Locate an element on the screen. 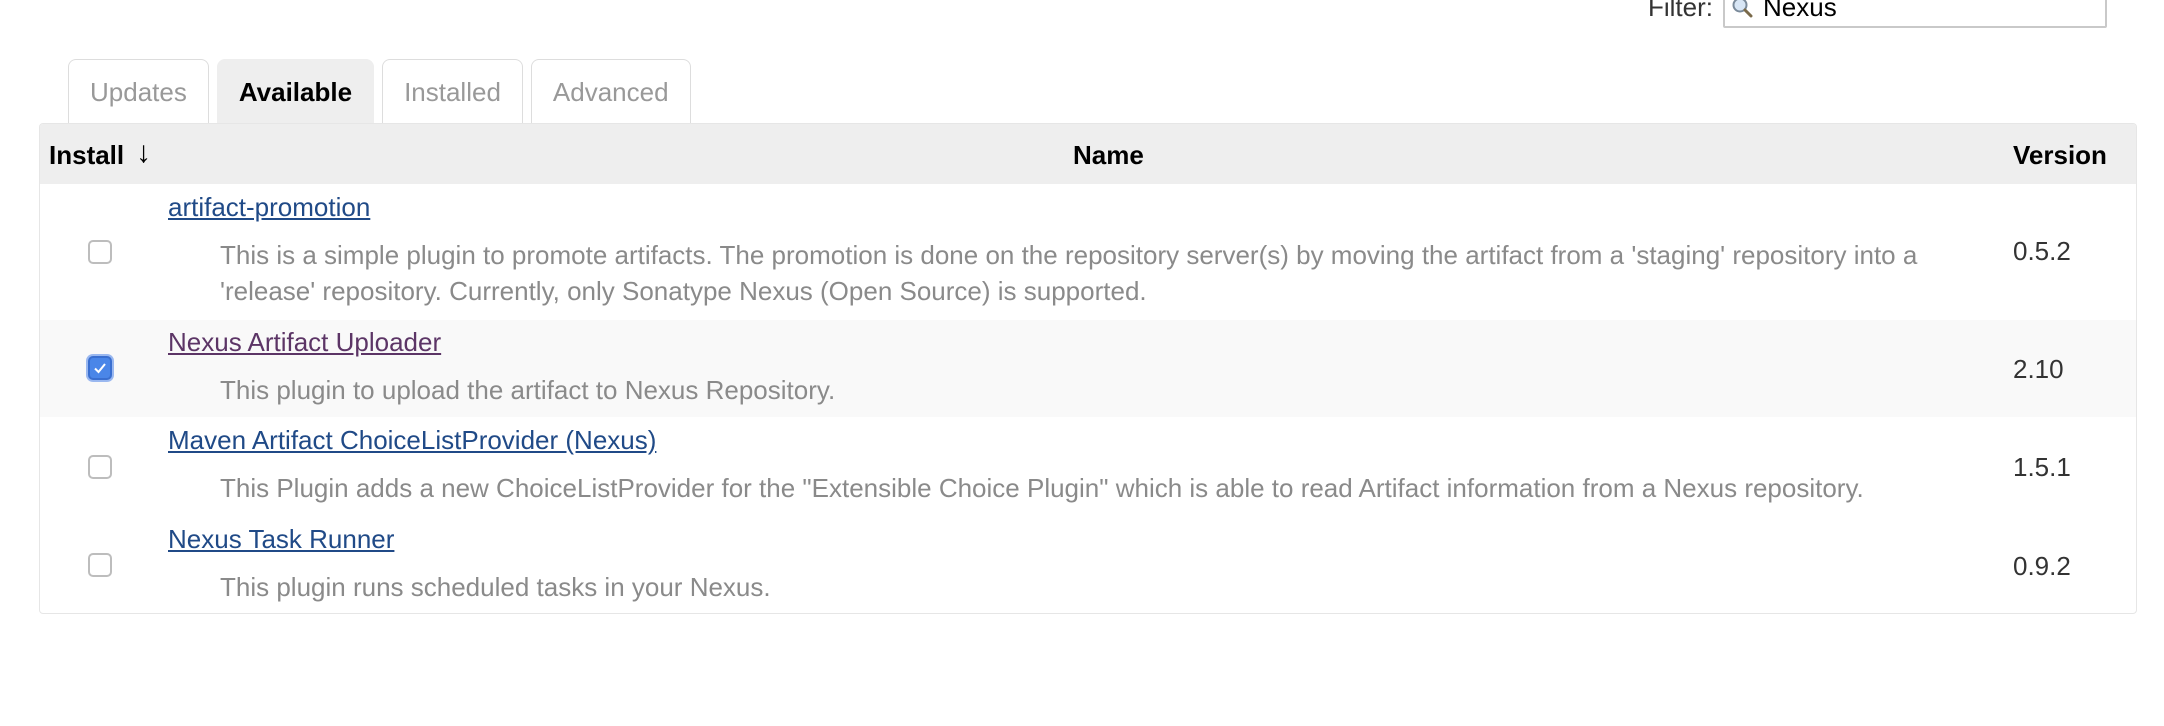 The height and width of the screenshot is (726, 2164). version-column-header: Version is located at coordinates (2060, 155).